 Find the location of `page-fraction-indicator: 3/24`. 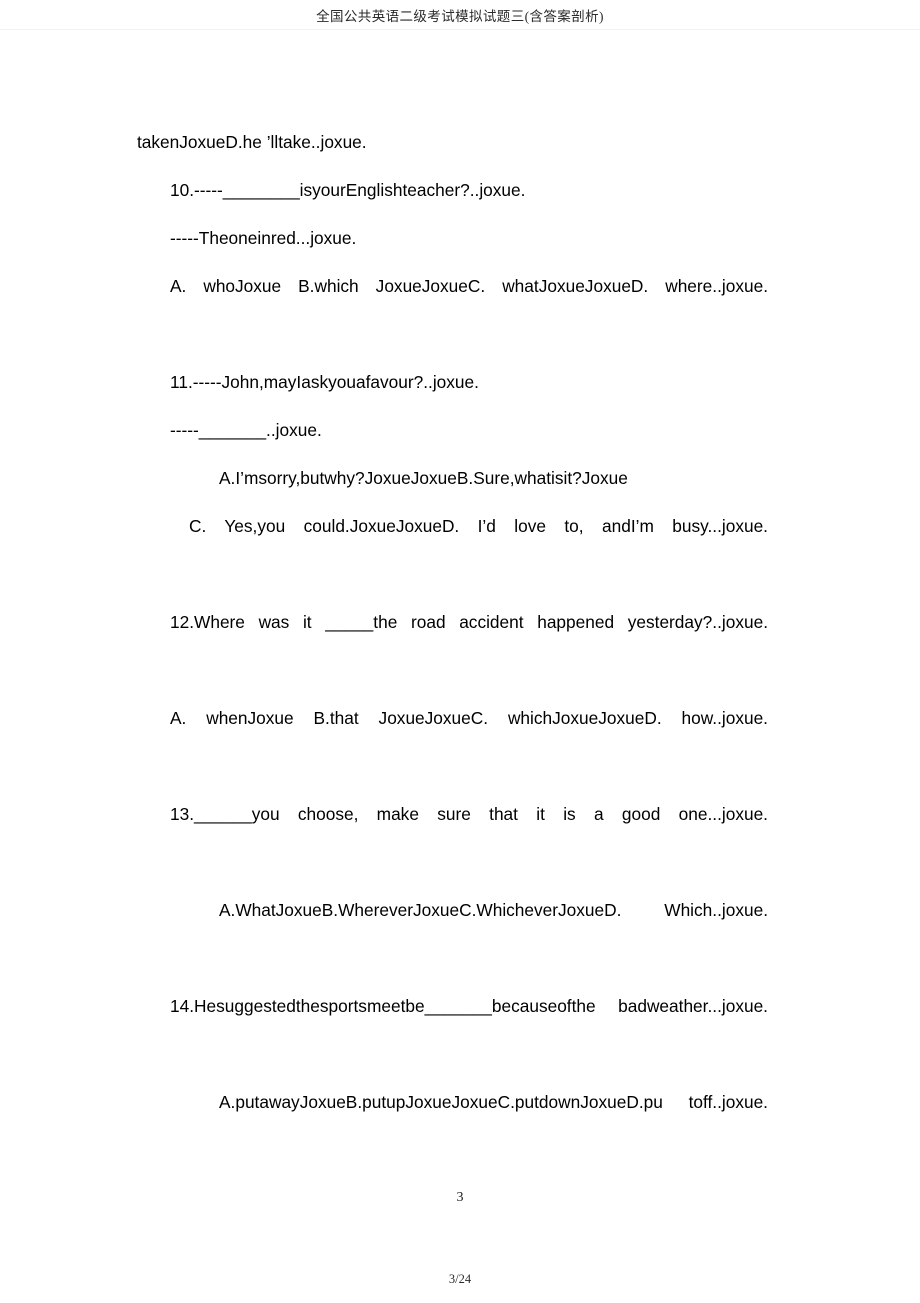

page-fraction-indicator: 3/24 is located at coordinates (460, 1279).